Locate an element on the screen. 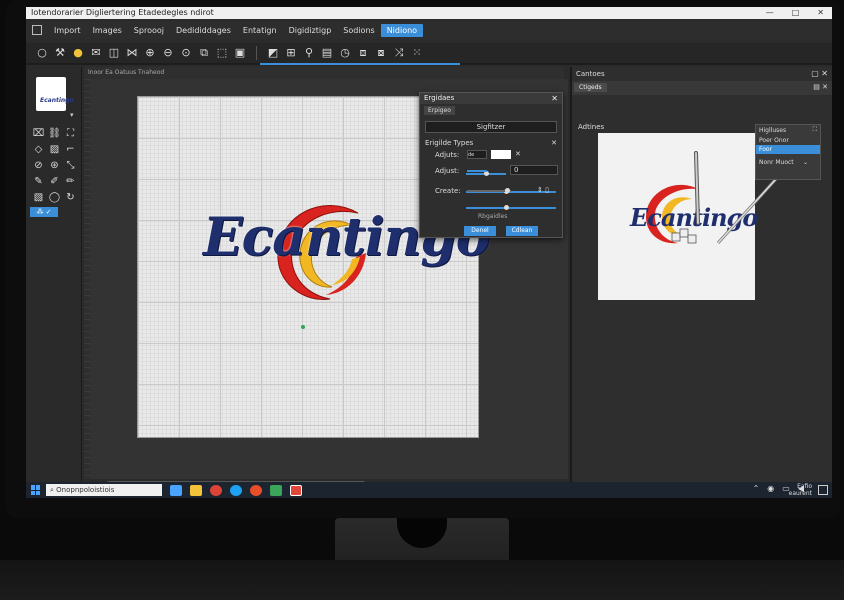 This screenshot has height=600, width=844. link-tool-icon: ⛓ is located at coordinates (54, 133).